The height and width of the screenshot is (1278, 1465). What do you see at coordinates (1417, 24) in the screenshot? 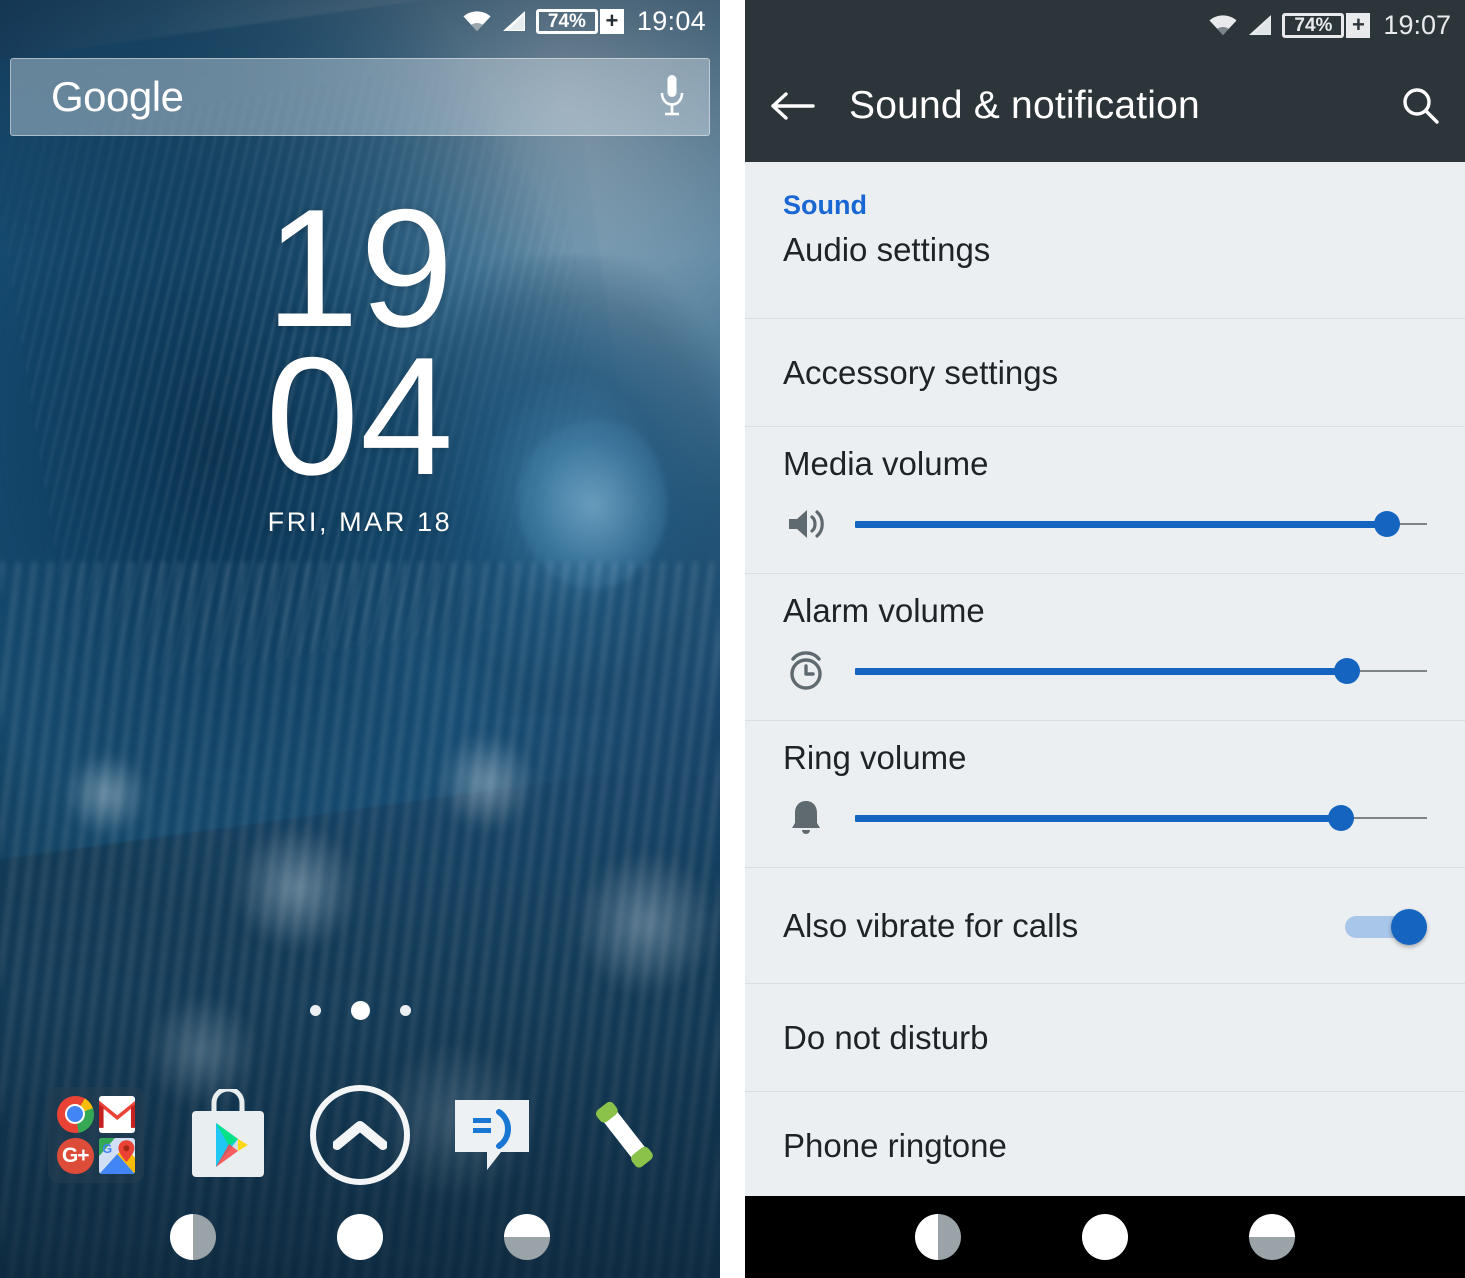
I see `settings-status-time: 19:07` at bounding box center [1417, 24].